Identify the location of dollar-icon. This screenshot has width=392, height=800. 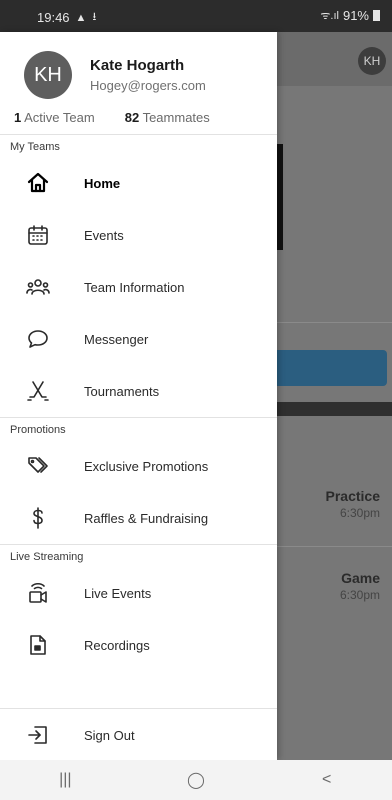
(42, 518).